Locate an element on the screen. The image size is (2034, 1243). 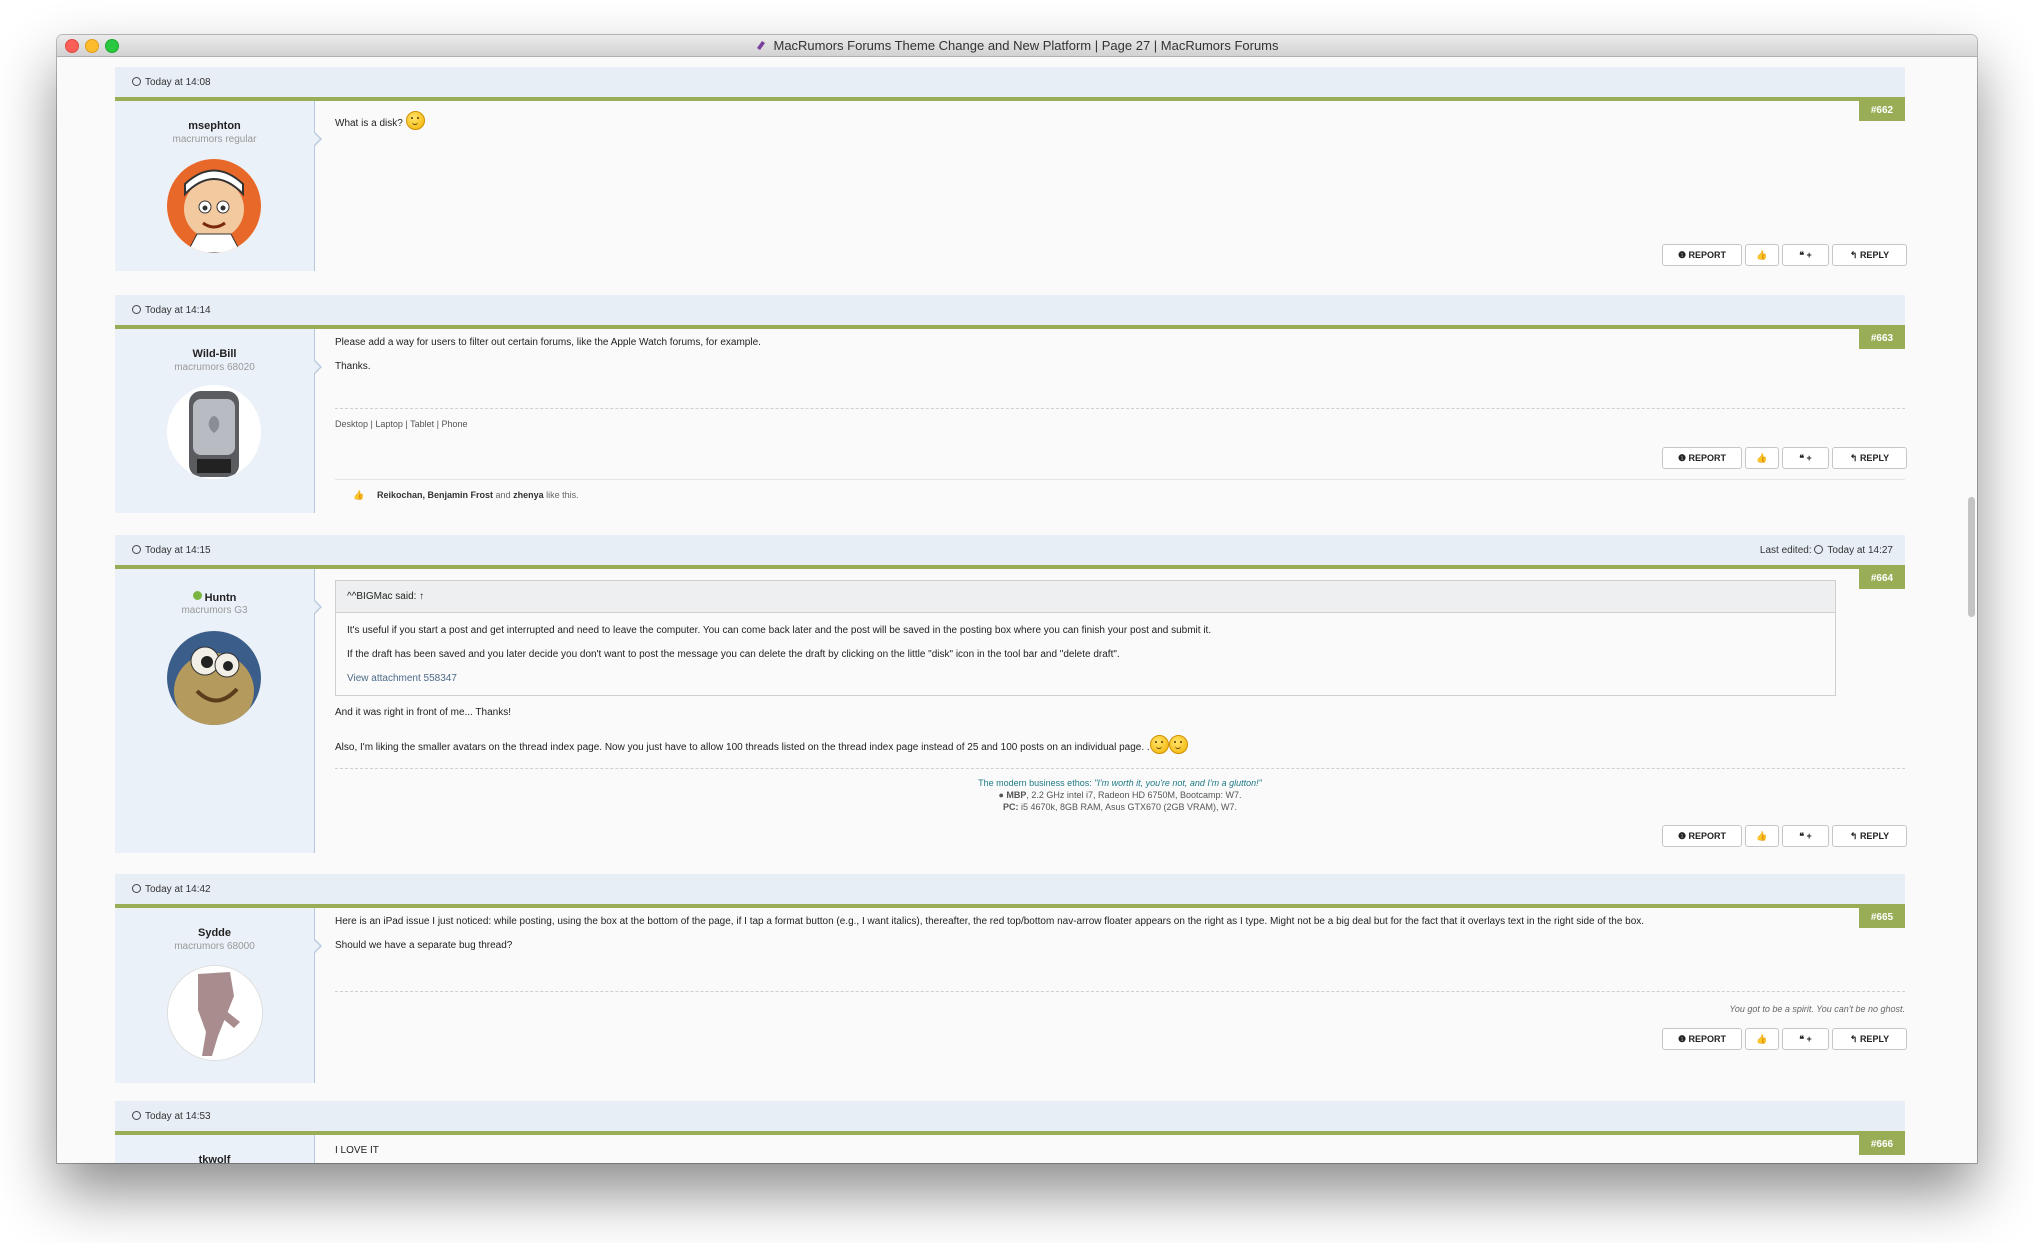
sig-link-laptop: Laptop is located at coordinates (389, 424).